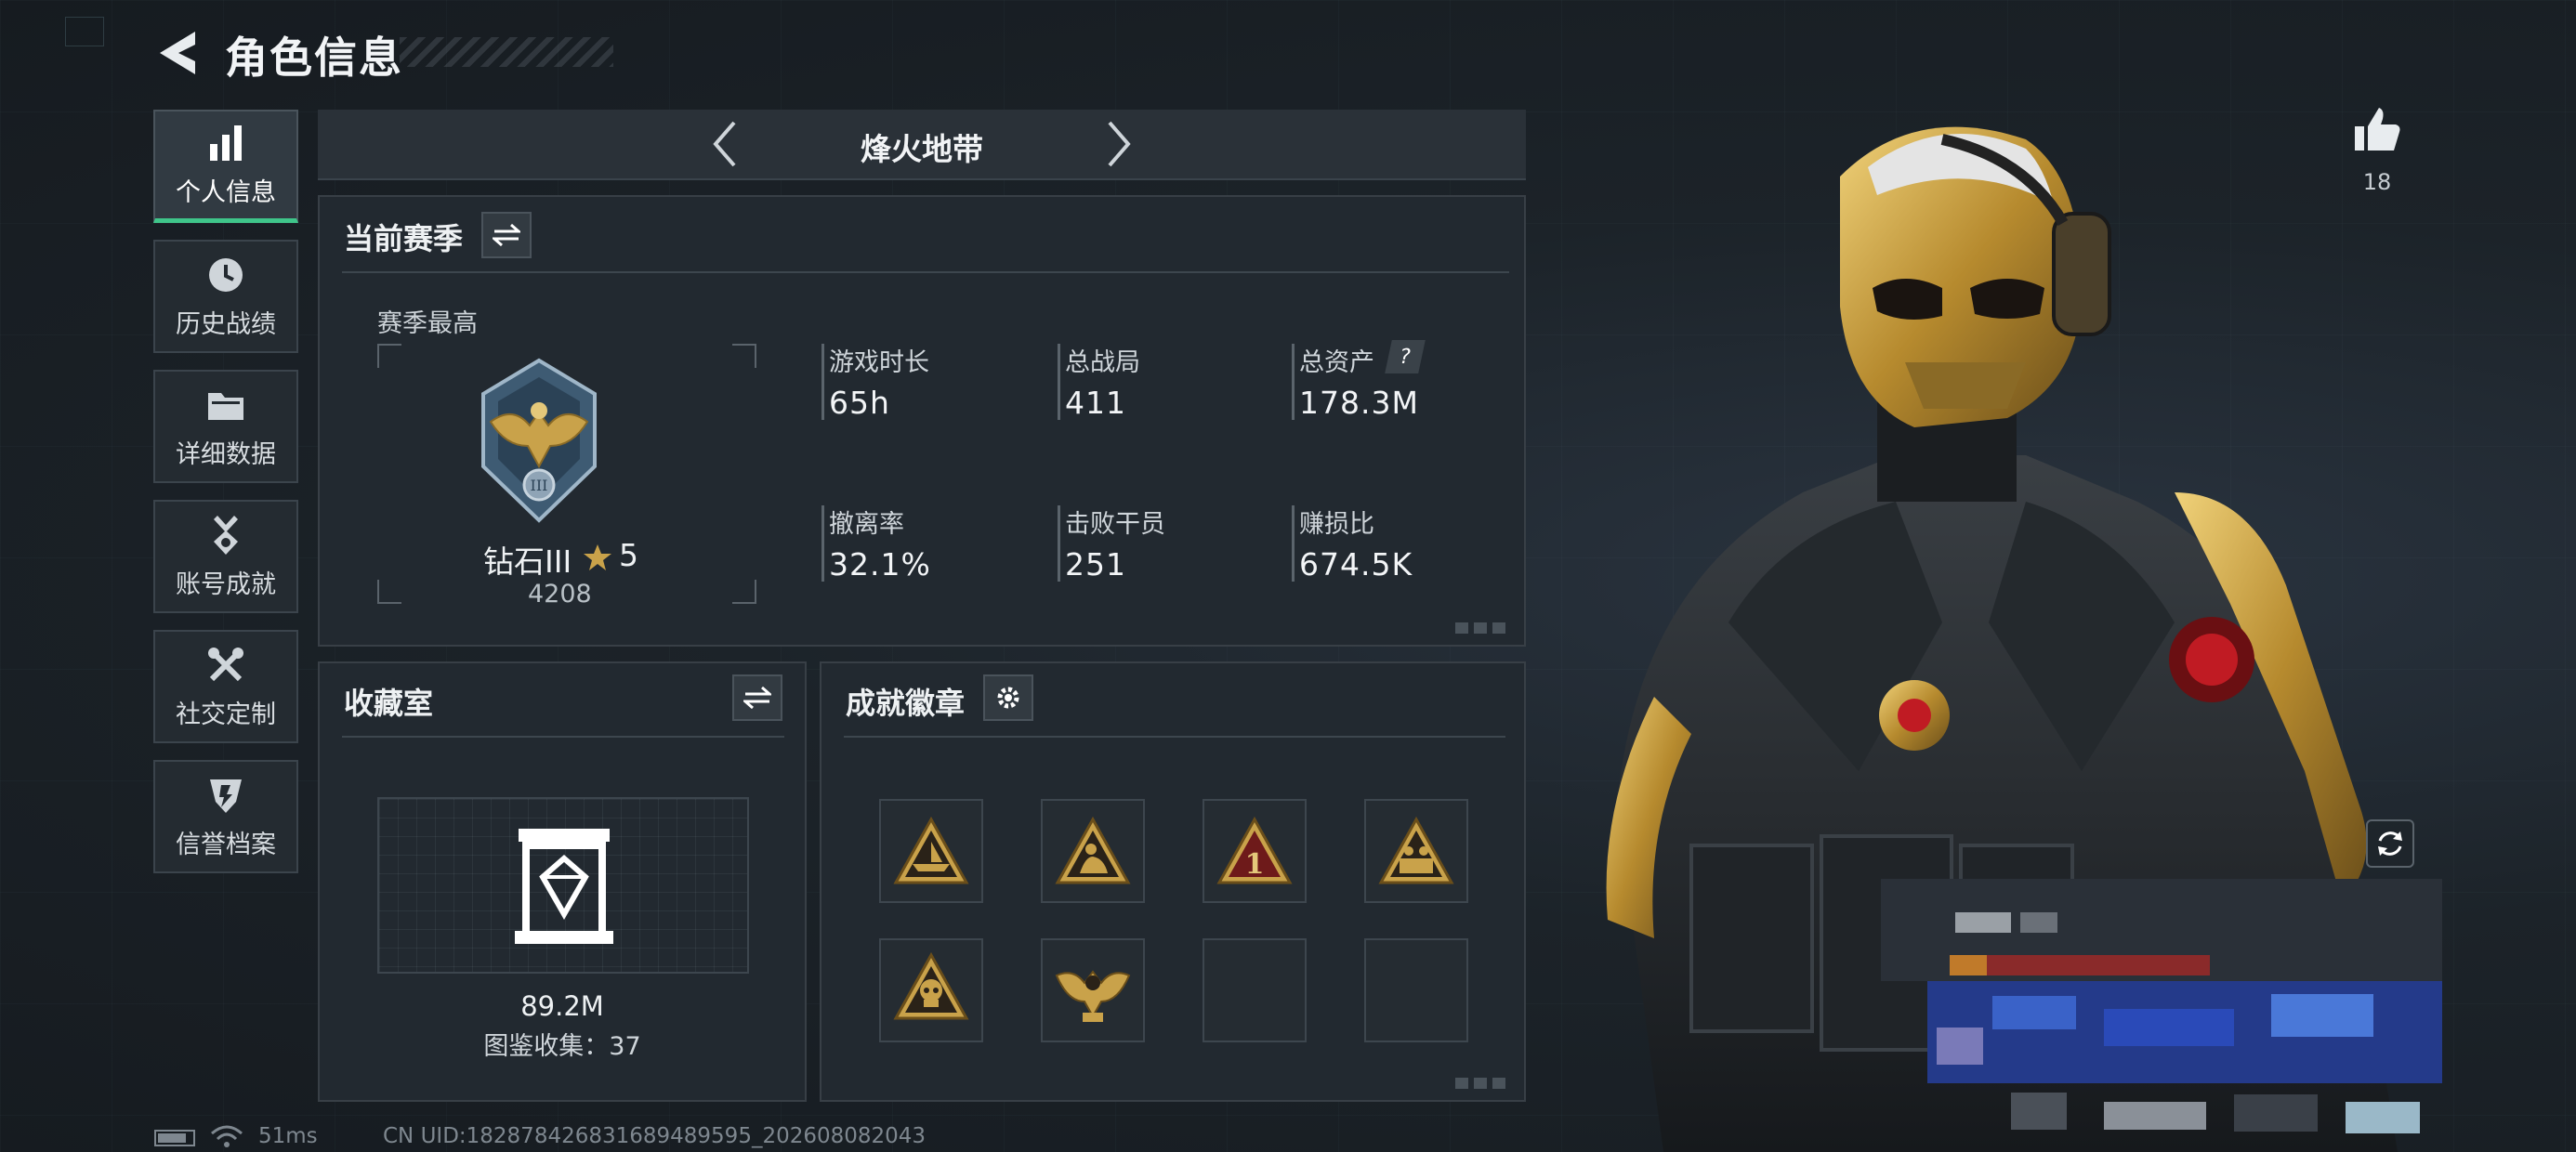  I want to click on stat-value: 674.5K, so click(1356, 564).